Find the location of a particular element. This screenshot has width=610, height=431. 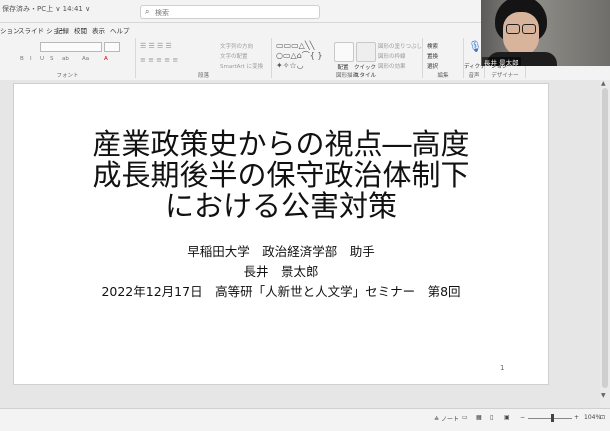

voice-group-label: 音声 is located at coordinates (474, 76).